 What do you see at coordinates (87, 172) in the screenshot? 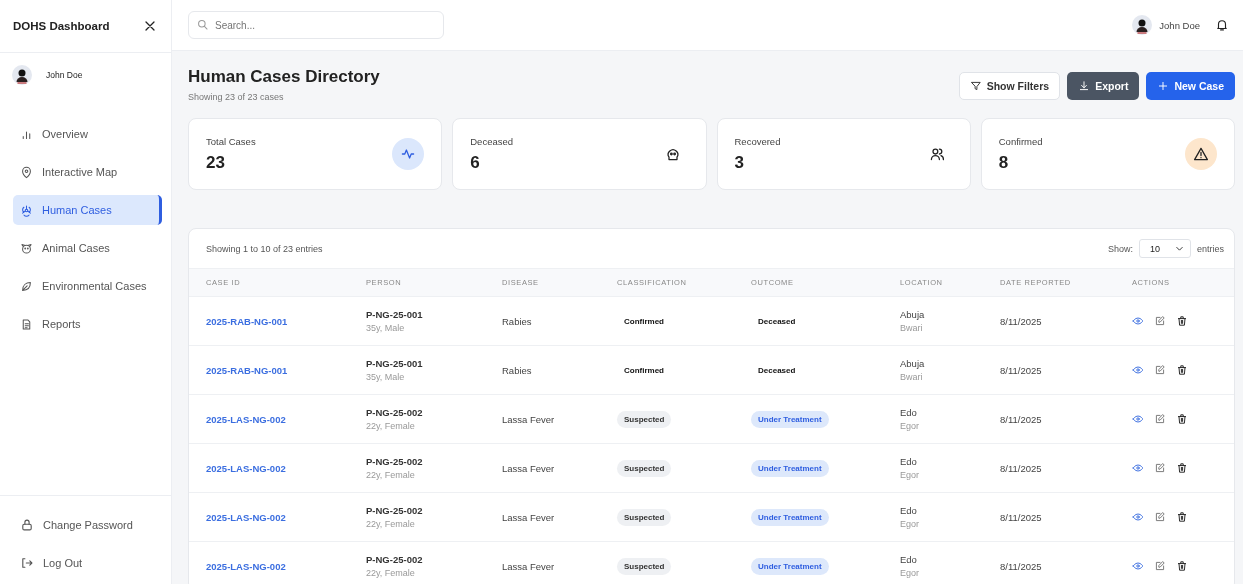
I see `nav-item: Interactive Map` at bounding box center [87, 172].